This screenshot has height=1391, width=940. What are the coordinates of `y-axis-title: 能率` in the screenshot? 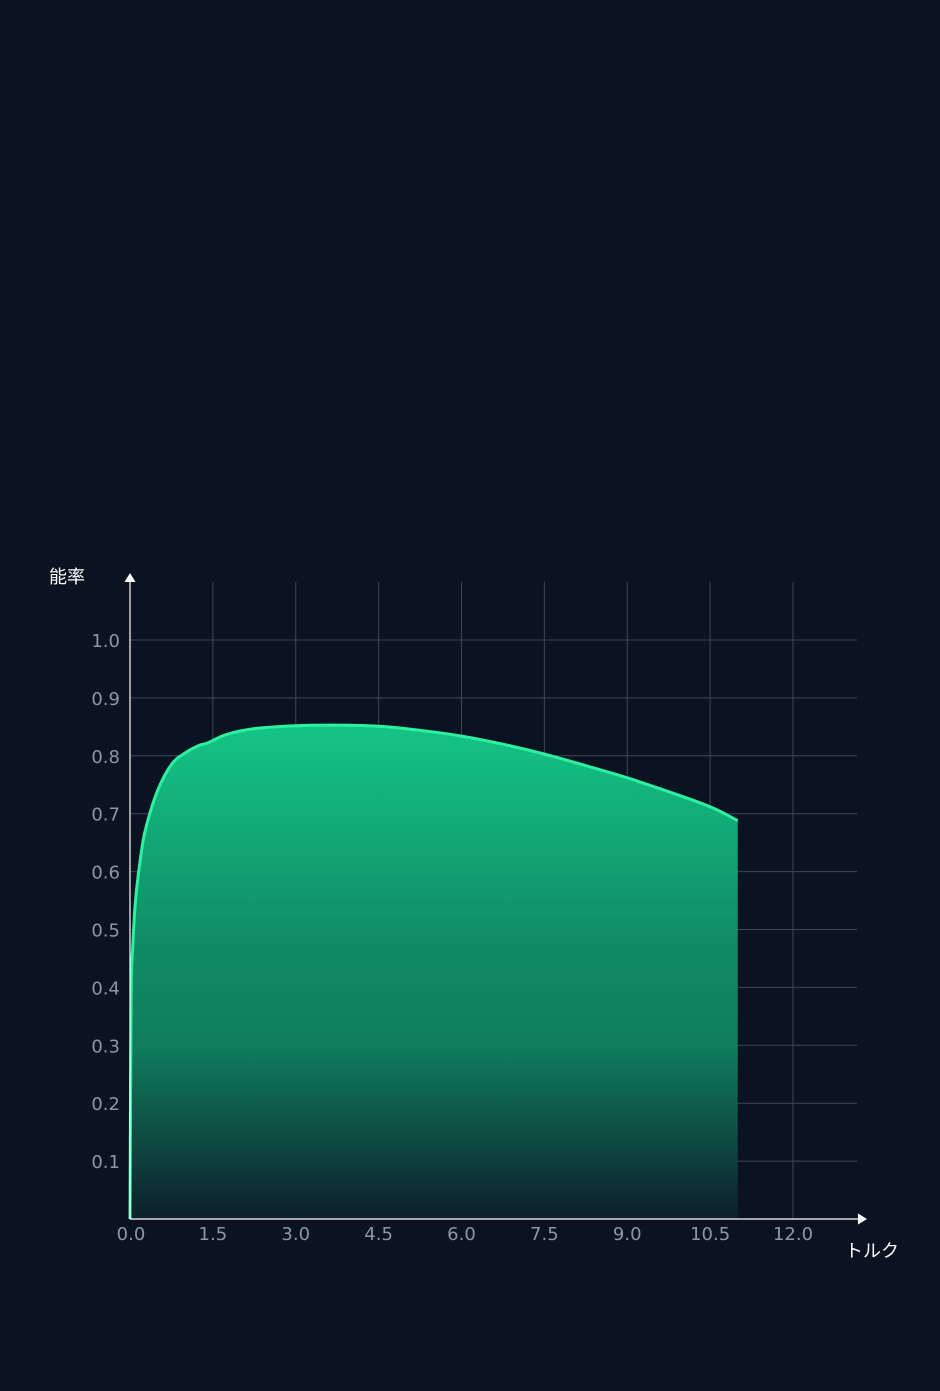 It's located at (67, 577).